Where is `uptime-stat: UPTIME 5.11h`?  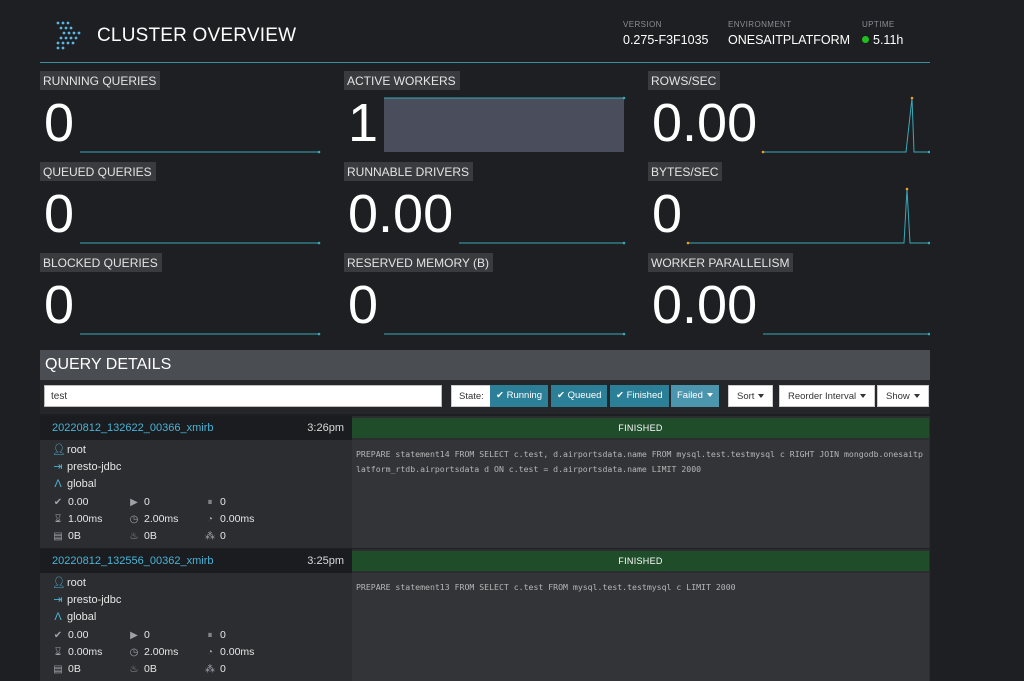
uptime-stat: UPTIME 5.11h is located at coordinates (882, 33).